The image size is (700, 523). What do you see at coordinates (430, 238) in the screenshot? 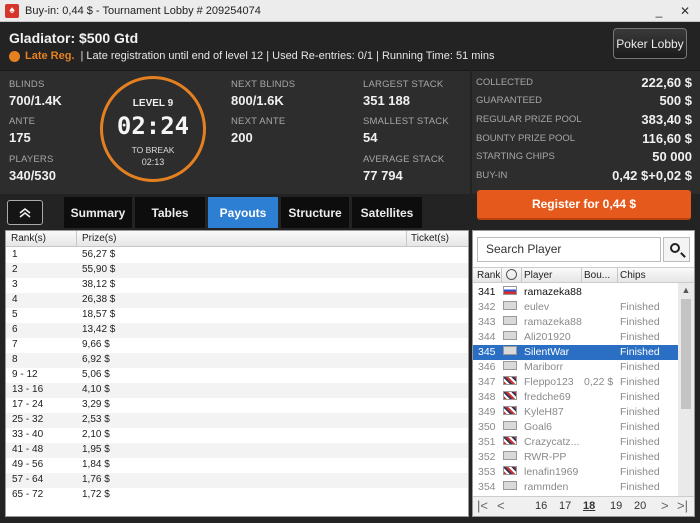
I see `ticket-column-header: Ticket(s)` at bounding box center [430, 238].